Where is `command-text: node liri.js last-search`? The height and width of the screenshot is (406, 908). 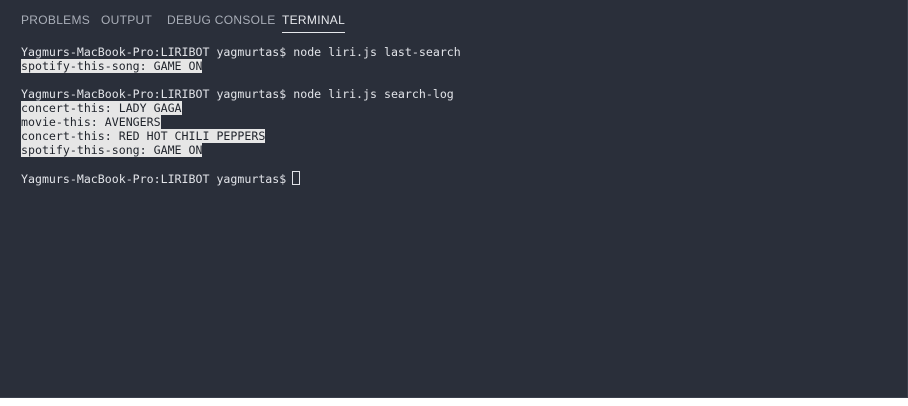 command-text: node liri.js last-search is located at coordinates (377, 52).